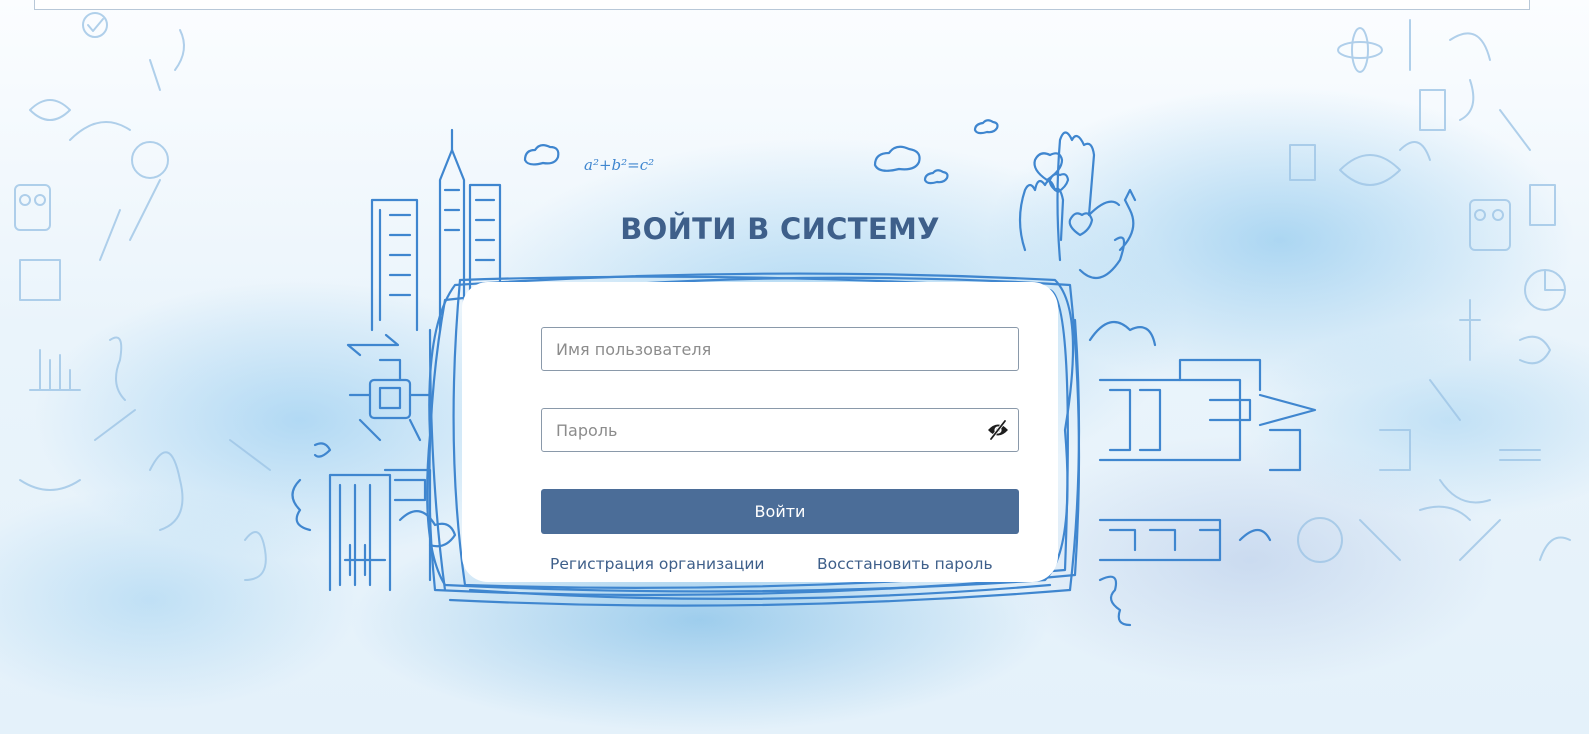  I want to click on eye-slash-icon, so click(998, 430).